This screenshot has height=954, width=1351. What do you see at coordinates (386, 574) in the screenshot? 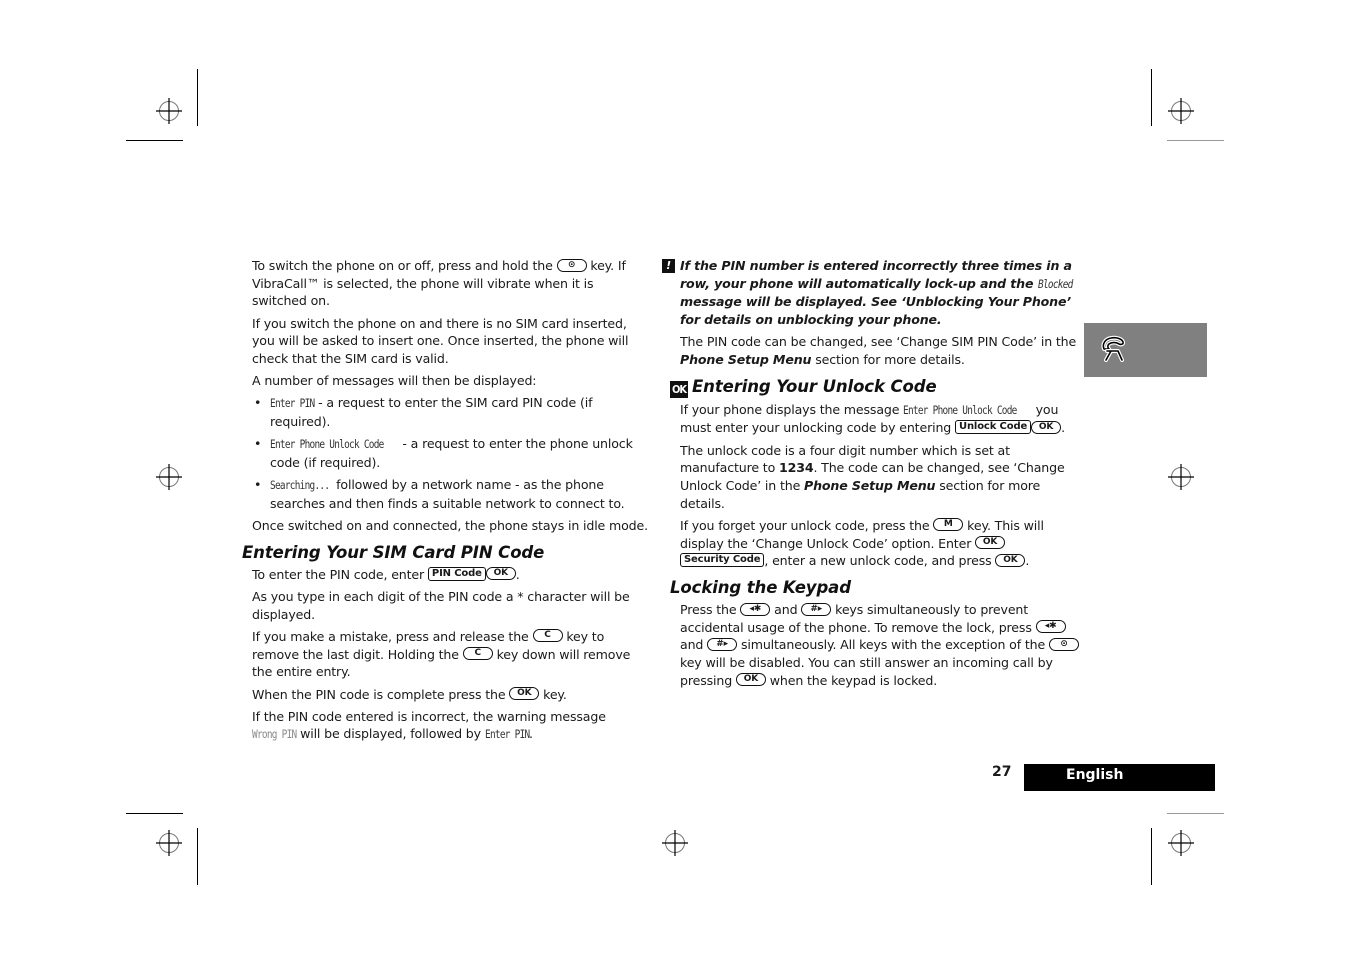
I see `paragraph-enter-pin: To enter the PIN code, enter PIN Code OK.` at bounding box center [386, 574].